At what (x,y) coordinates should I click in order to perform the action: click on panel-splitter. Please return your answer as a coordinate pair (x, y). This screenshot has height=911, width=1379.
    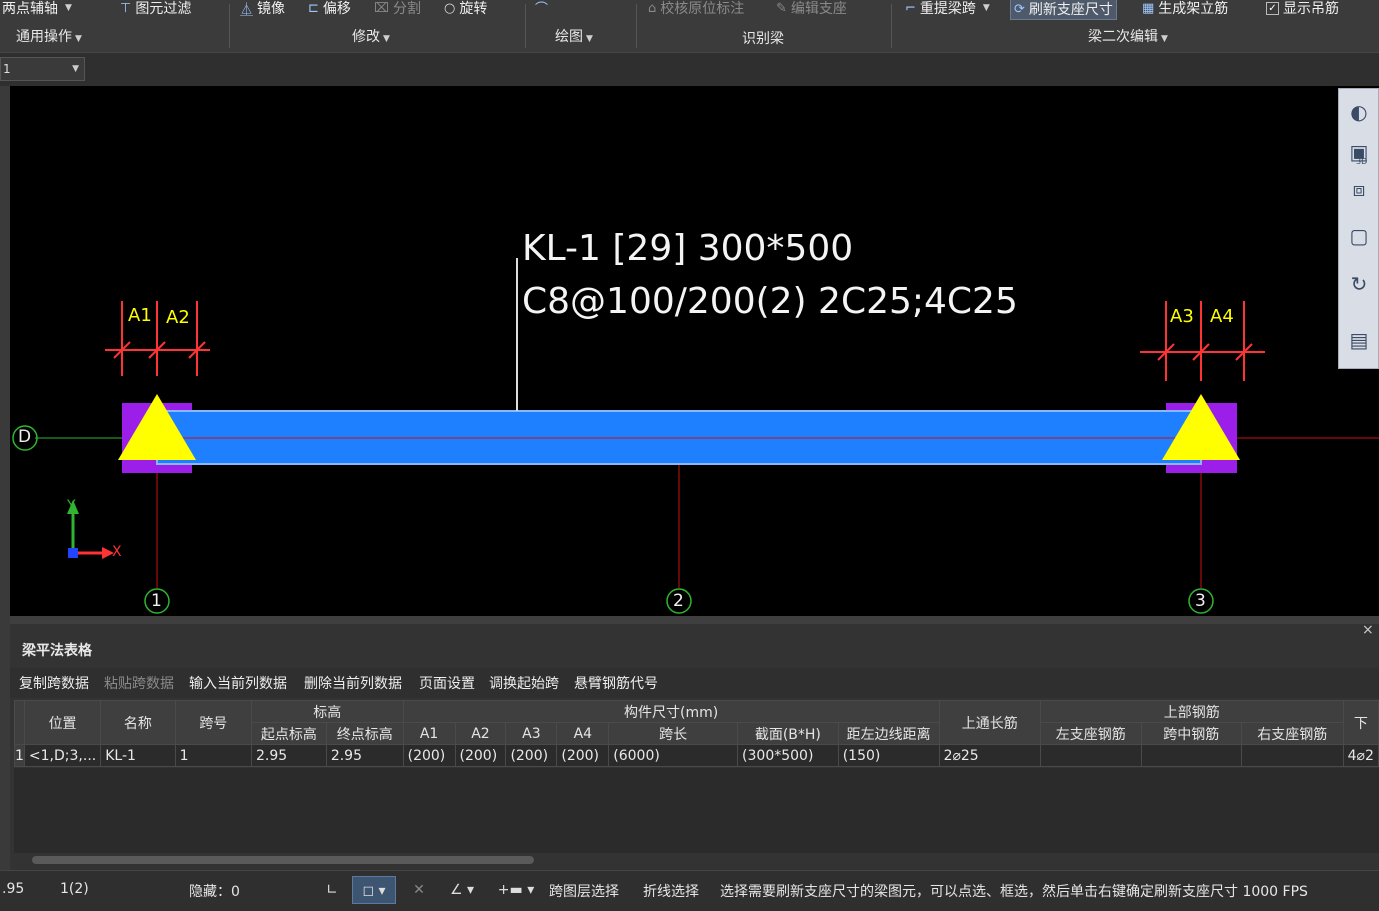
    Looking at the image, I should click on (694, 620).